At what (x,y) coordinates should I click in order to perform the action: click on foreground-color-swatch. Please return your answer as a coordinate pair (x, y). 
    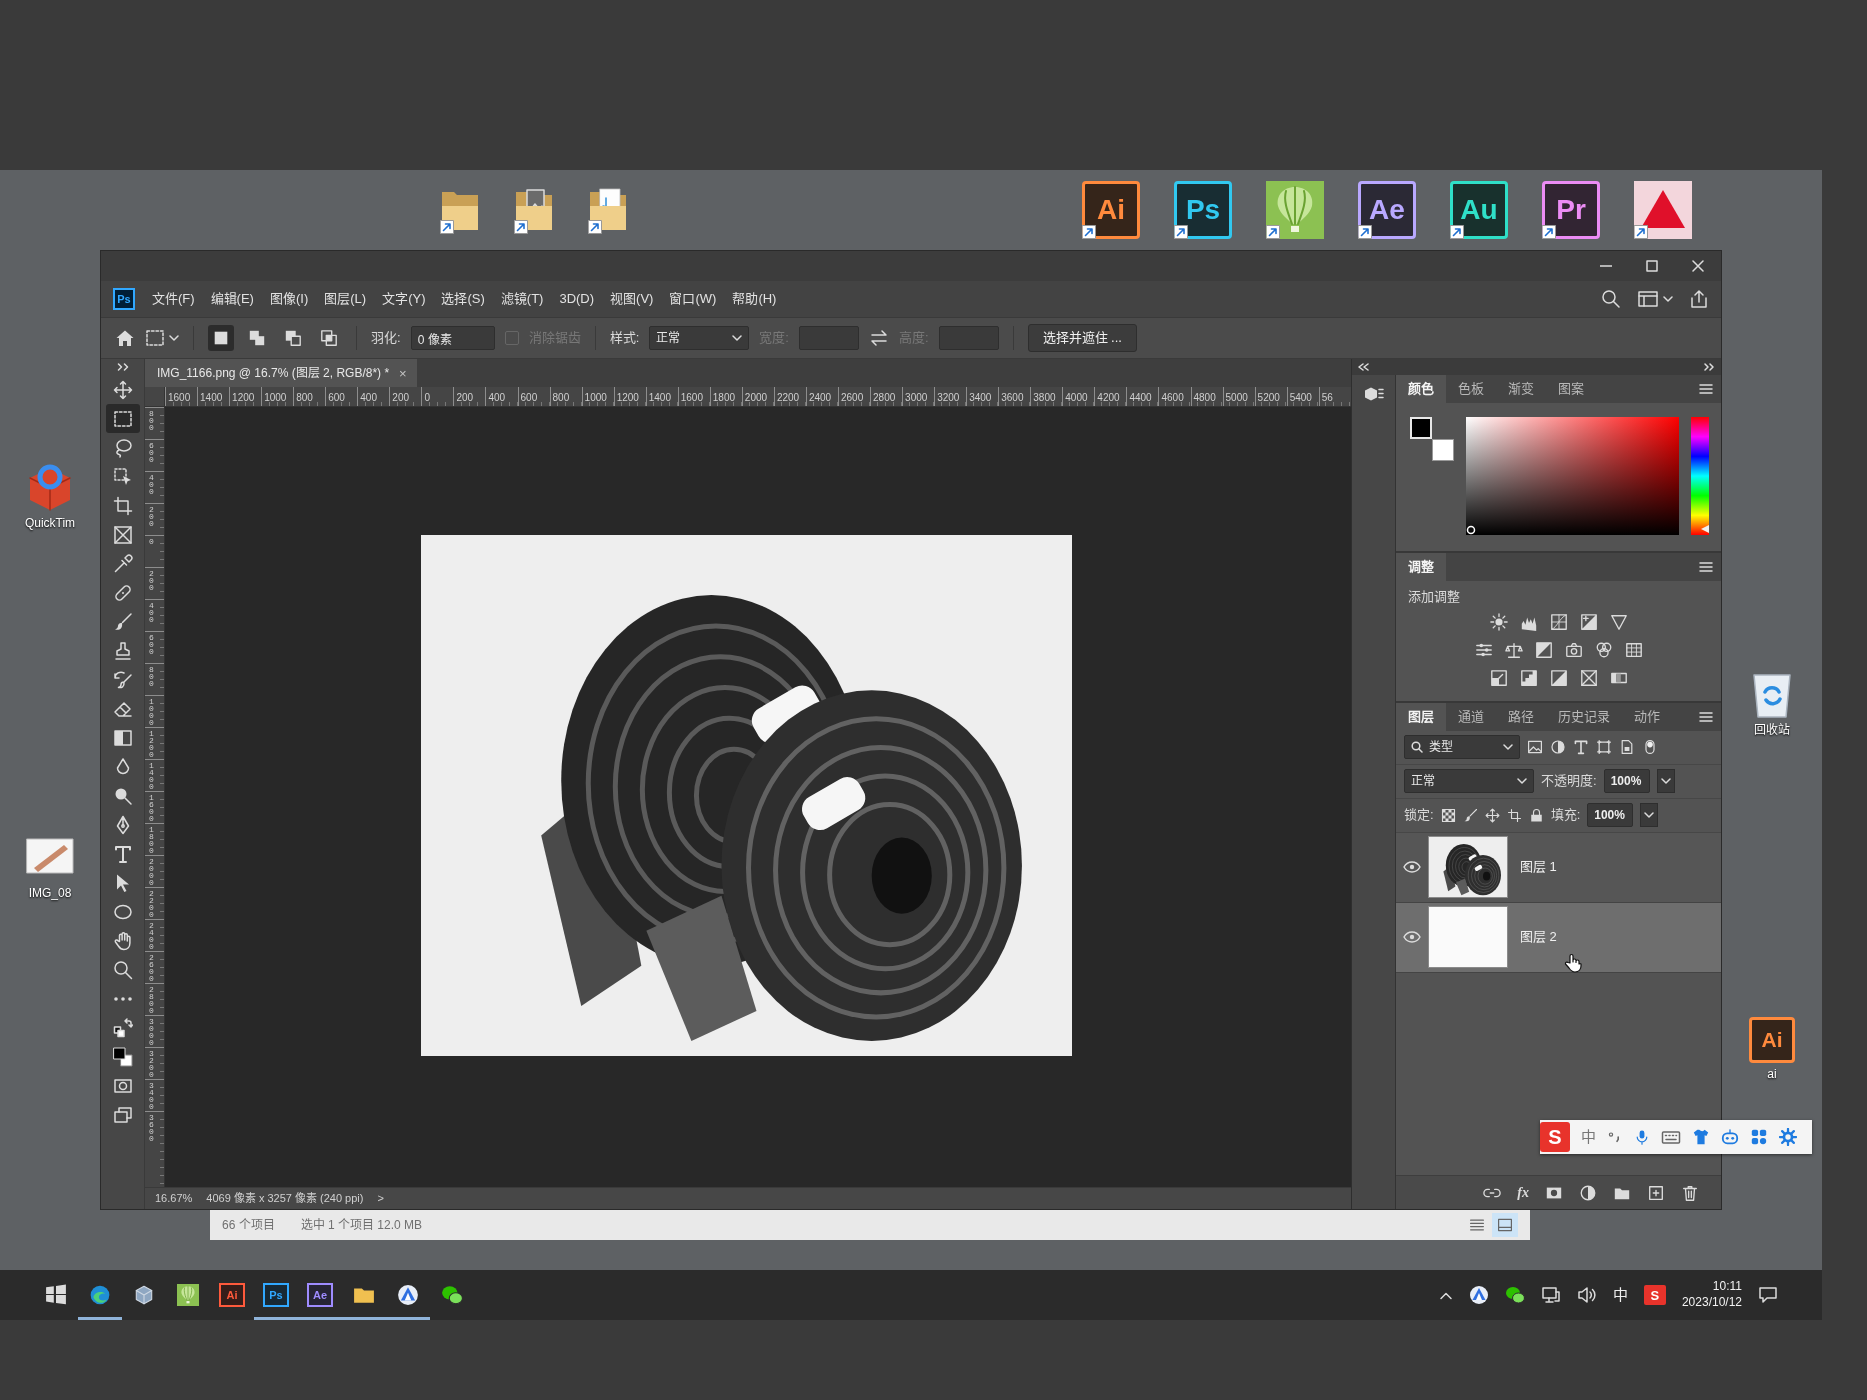
    Looking at the image, I should click on (1421, 428).